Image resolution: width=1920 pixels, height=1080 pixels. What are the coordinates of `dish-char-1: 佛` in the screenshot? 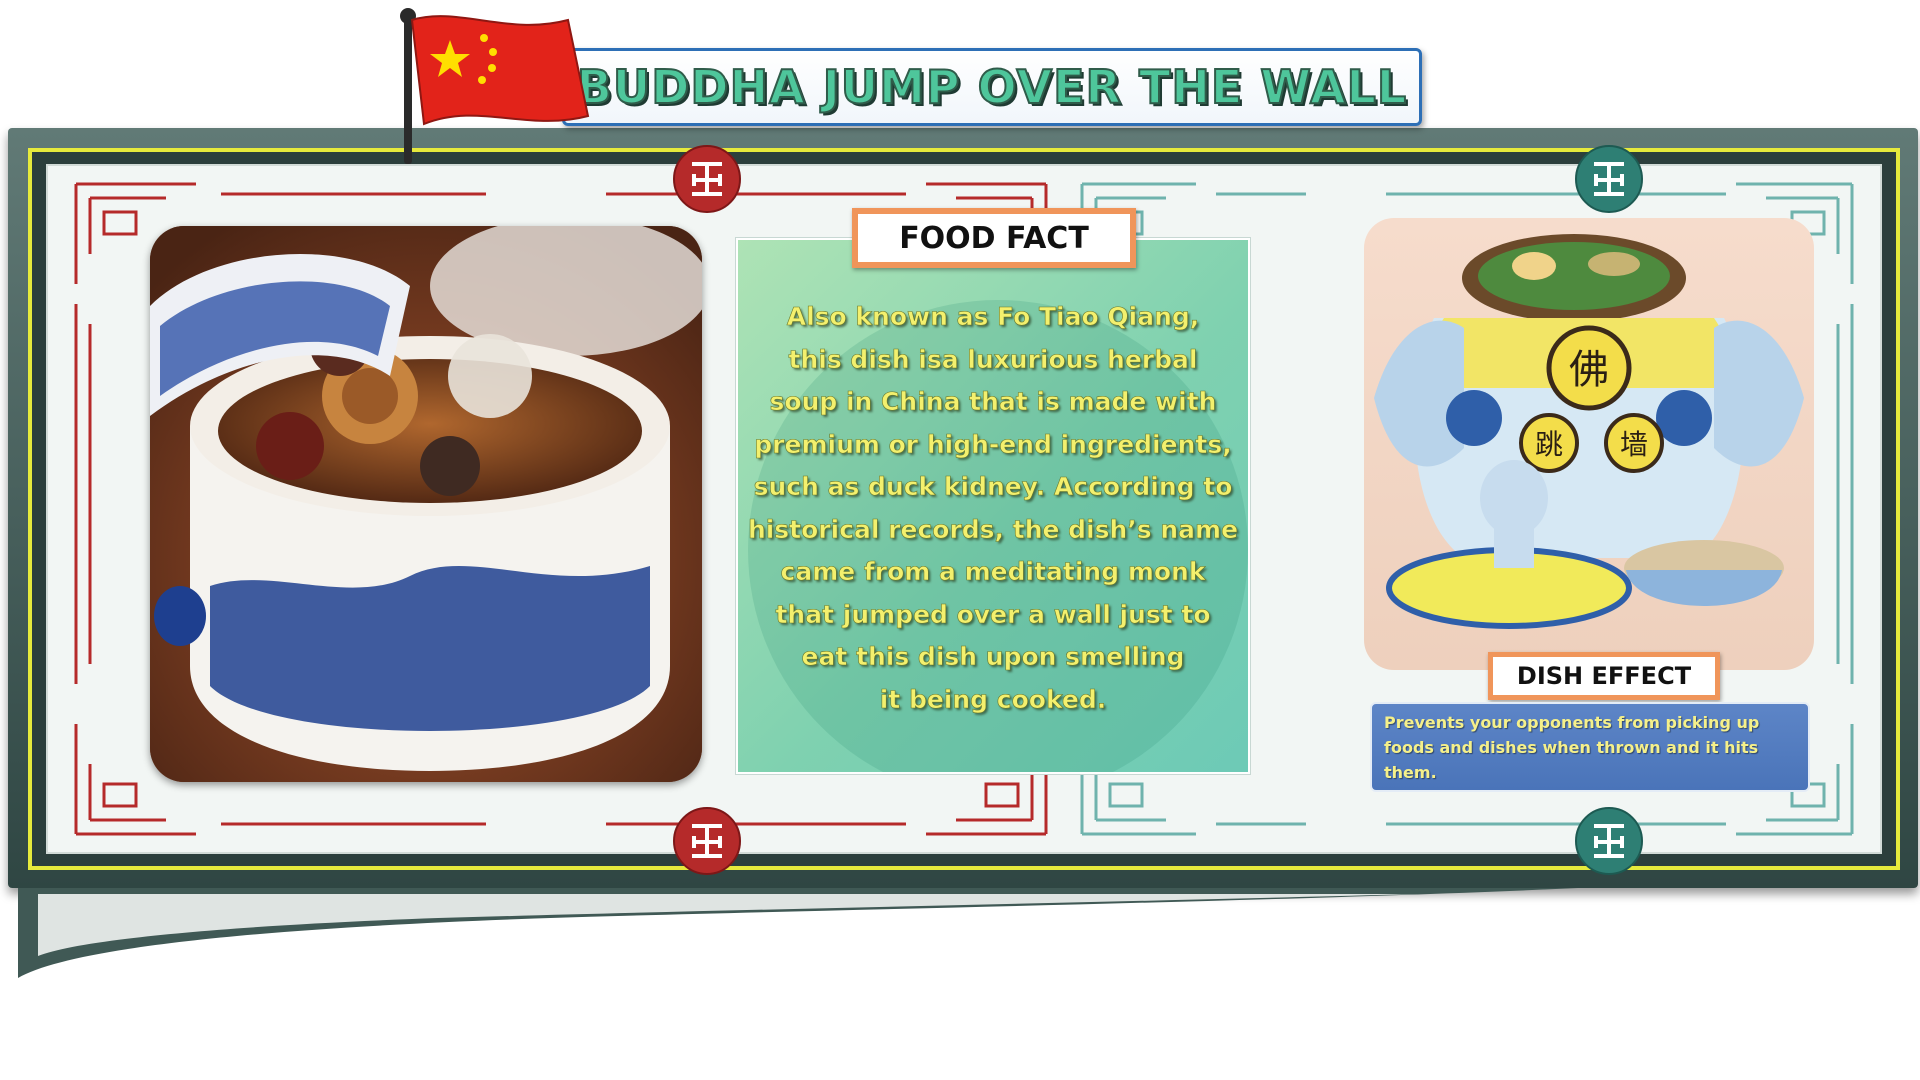 It's located at (1589, 370).